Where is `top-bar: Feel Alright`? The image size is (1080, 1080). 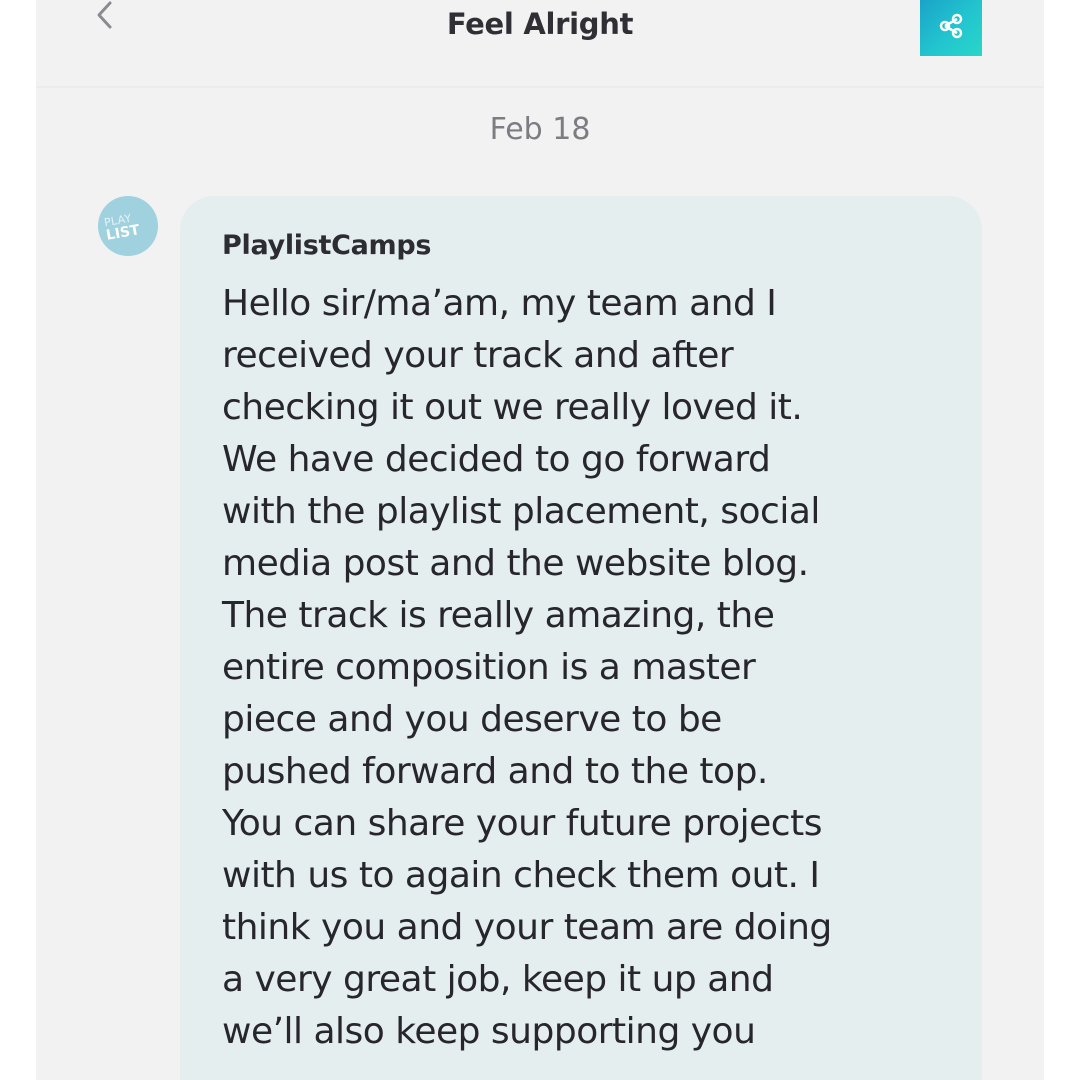 top-bar: Feel Alright is located at coordinates (540, 43).